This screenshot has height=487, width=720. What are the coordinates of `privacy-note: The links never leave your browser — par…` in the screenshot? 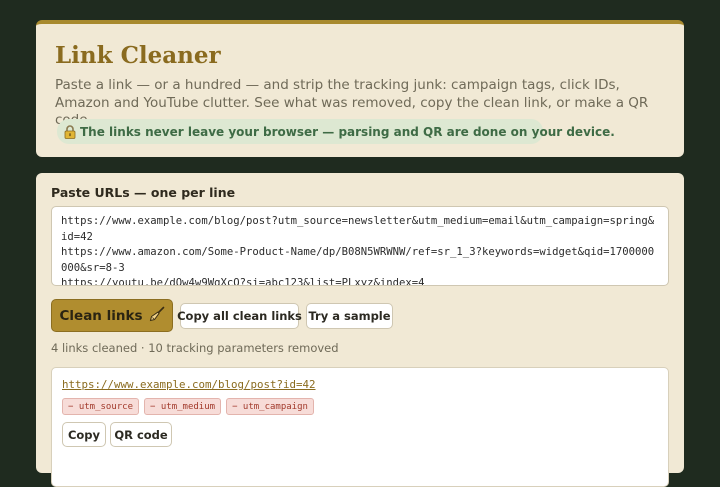 It's located at (347, 131).